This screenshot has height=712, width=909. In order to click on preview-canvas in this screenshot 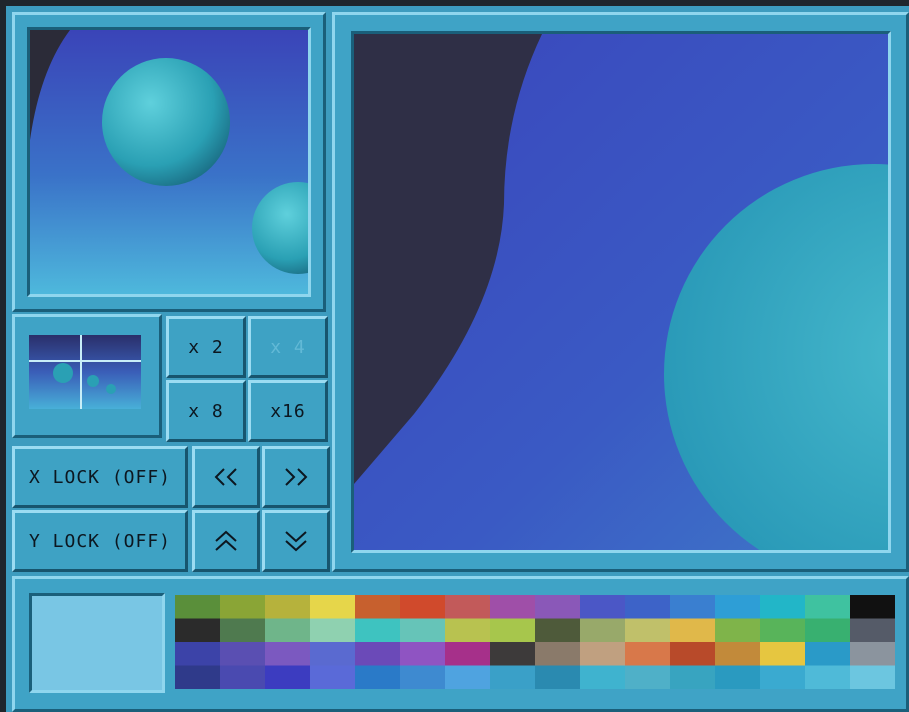, I will do `click(169, 162)`.